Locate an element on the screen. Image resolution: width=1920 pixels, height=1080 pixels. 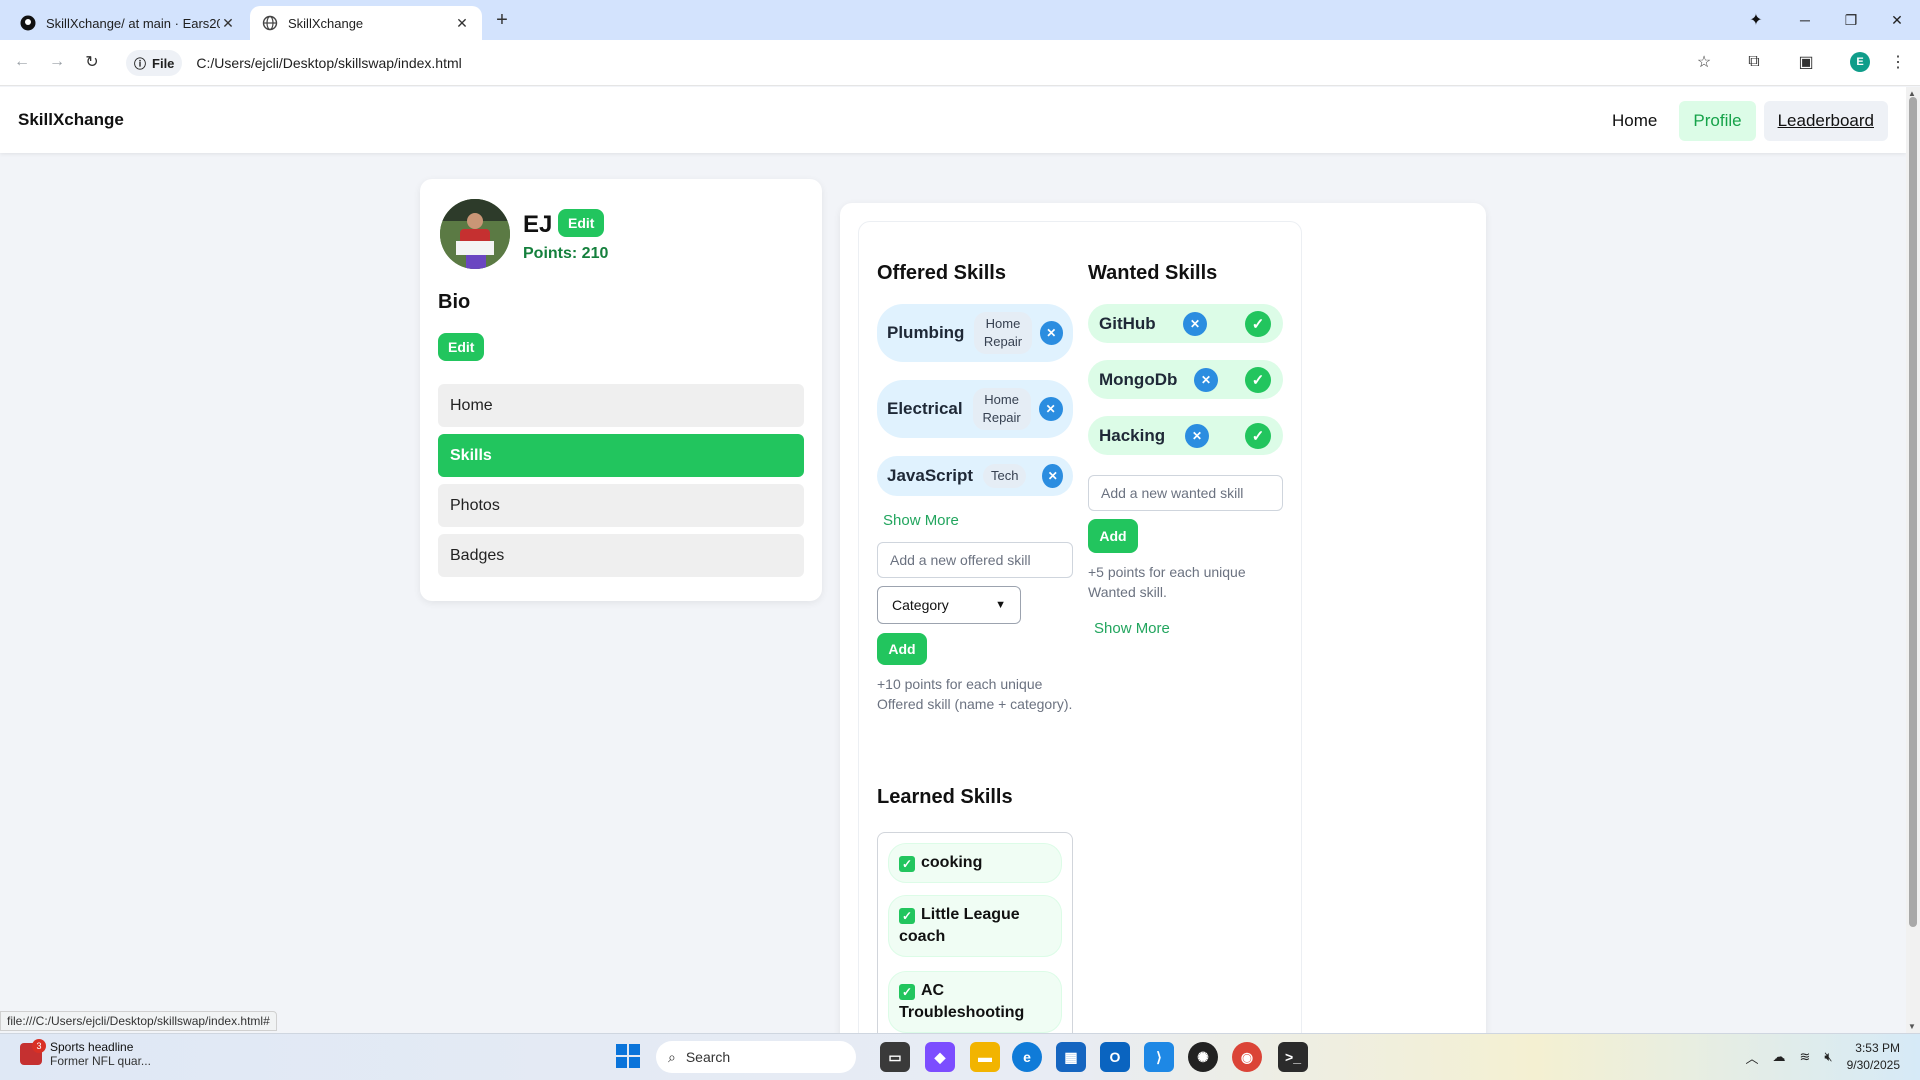
site-info-chip: ⓘ File is located at coordinates (154, 63).